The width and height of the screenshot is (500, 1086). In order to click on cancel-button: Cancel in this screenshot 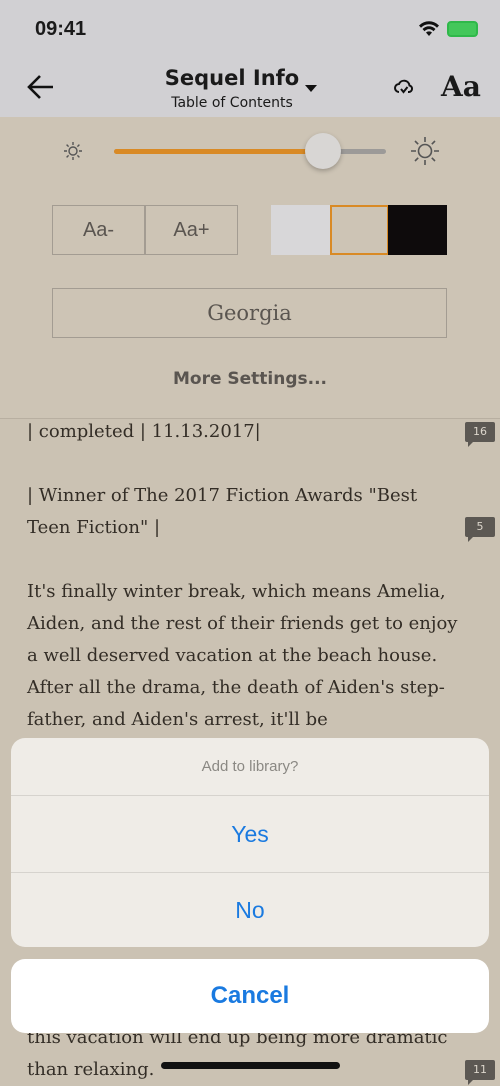, I will do `click(250, 996)`.